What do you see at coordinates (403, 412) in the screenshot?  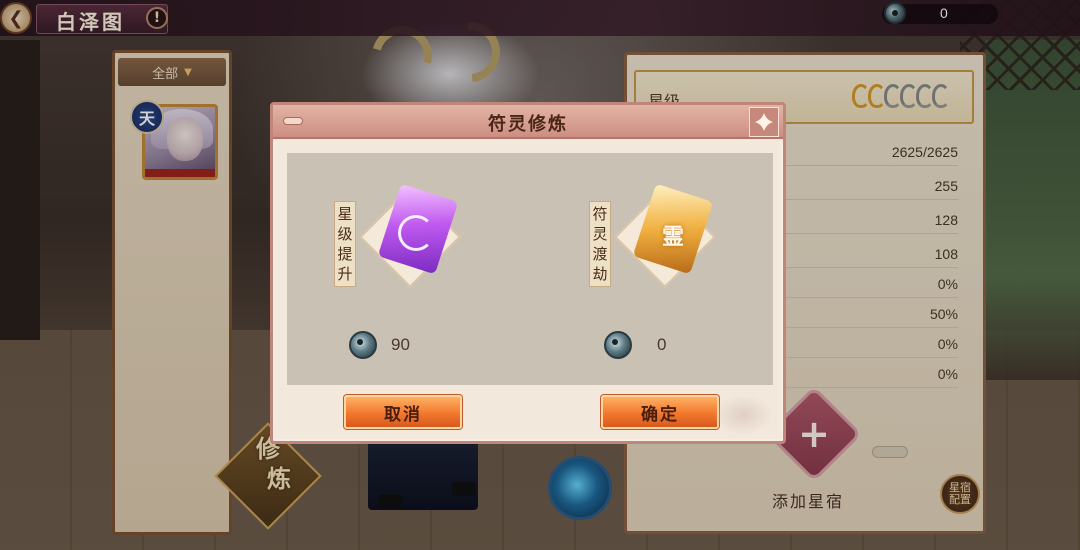 I see `cancel-button: 取消` at bounding box center [403, 412].